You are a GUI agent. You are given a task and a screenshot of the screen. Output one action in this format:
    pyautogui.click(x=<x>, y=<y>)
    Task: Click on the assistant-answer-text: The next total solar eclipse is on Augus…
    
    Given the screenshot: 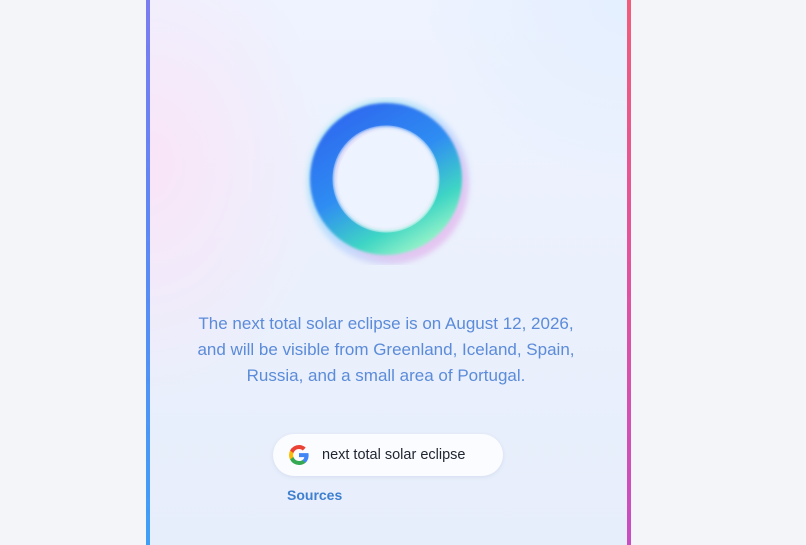 What is the action you would take?
    pyautogui.click(x=386, y=349)
    